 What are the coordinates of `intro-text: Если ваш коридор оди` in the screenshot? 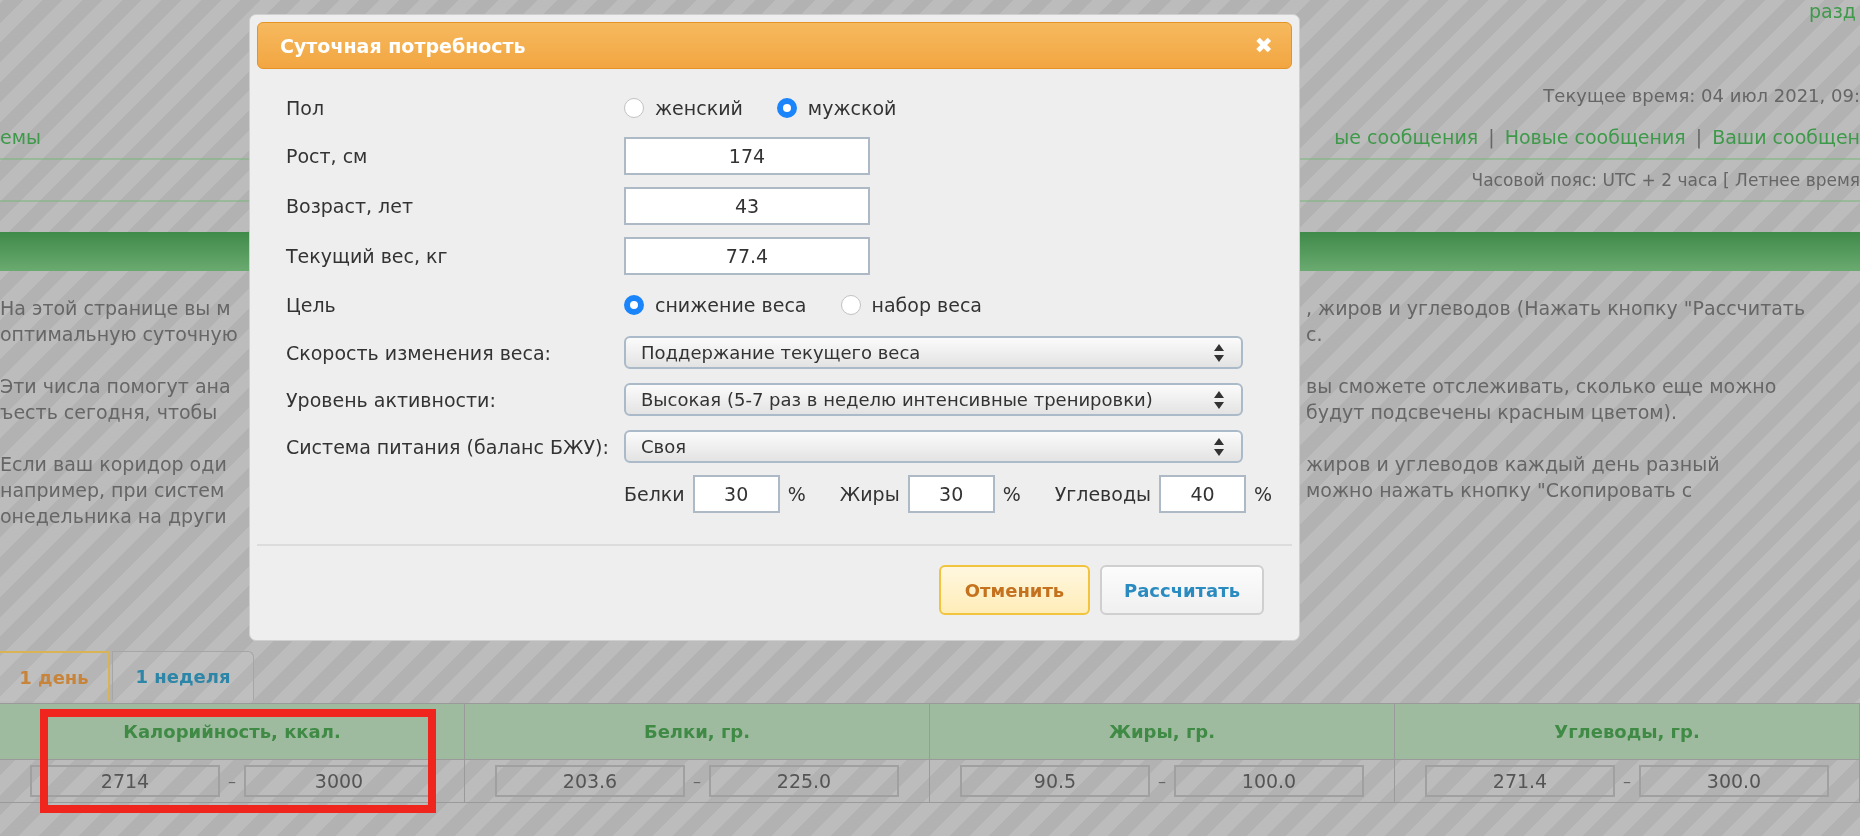 It's located at (113, 464).